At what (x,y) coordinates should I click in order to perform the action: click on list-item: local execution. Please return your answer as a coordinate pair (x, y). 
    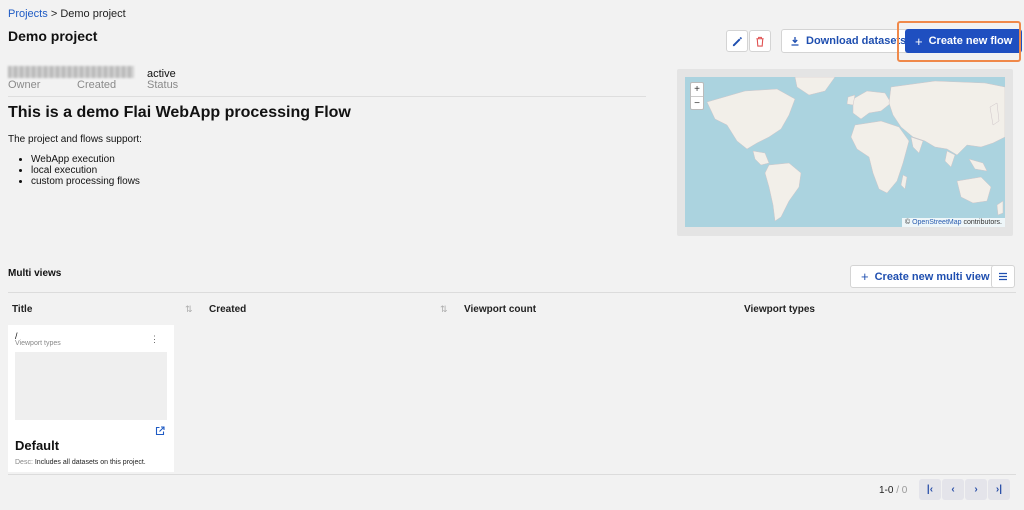
    Looking at the image, I should click on (85, 170).